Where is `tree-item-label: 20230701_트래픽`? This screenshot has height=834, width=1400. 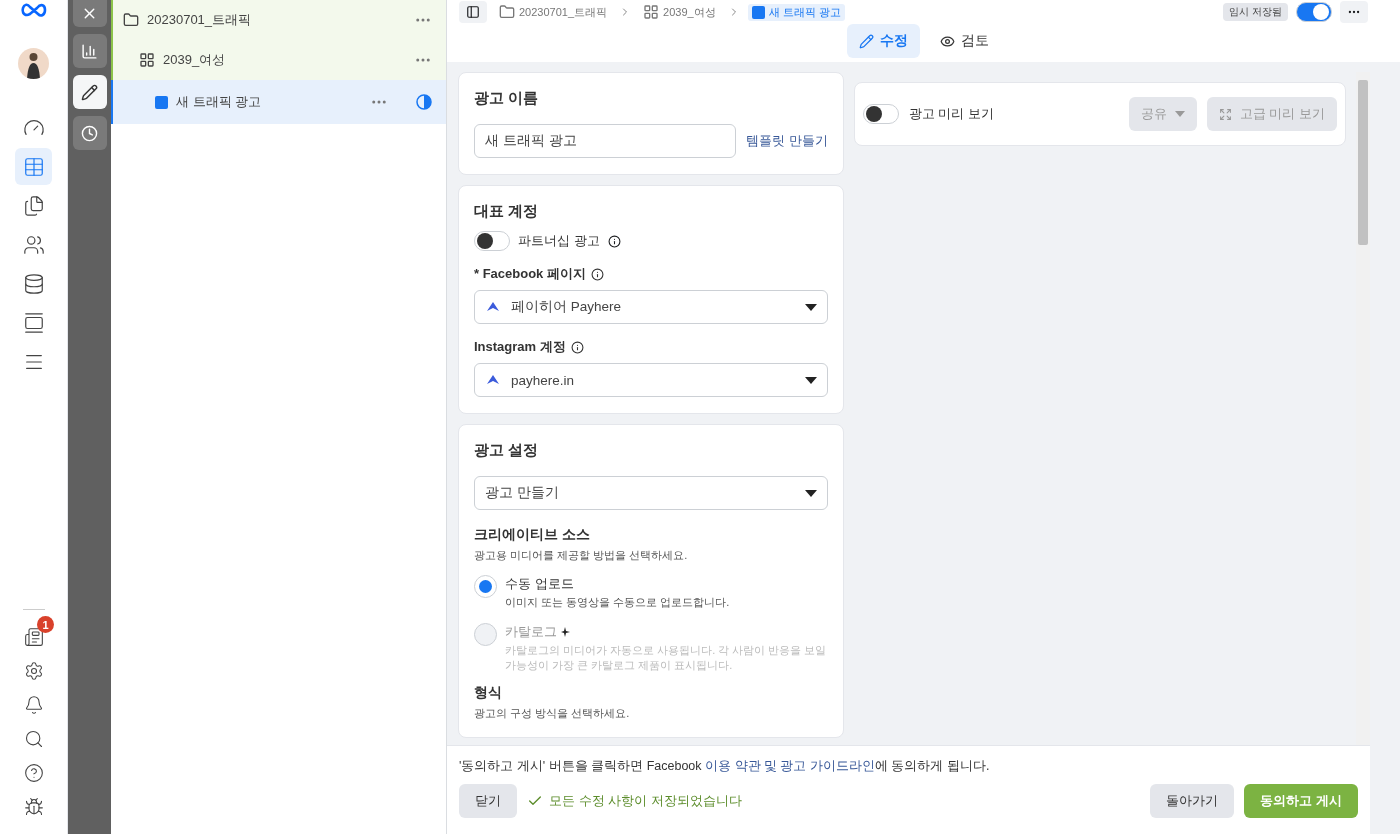
tree-item-label: 20230701_트래픽 is located at coordinates (199, 20).